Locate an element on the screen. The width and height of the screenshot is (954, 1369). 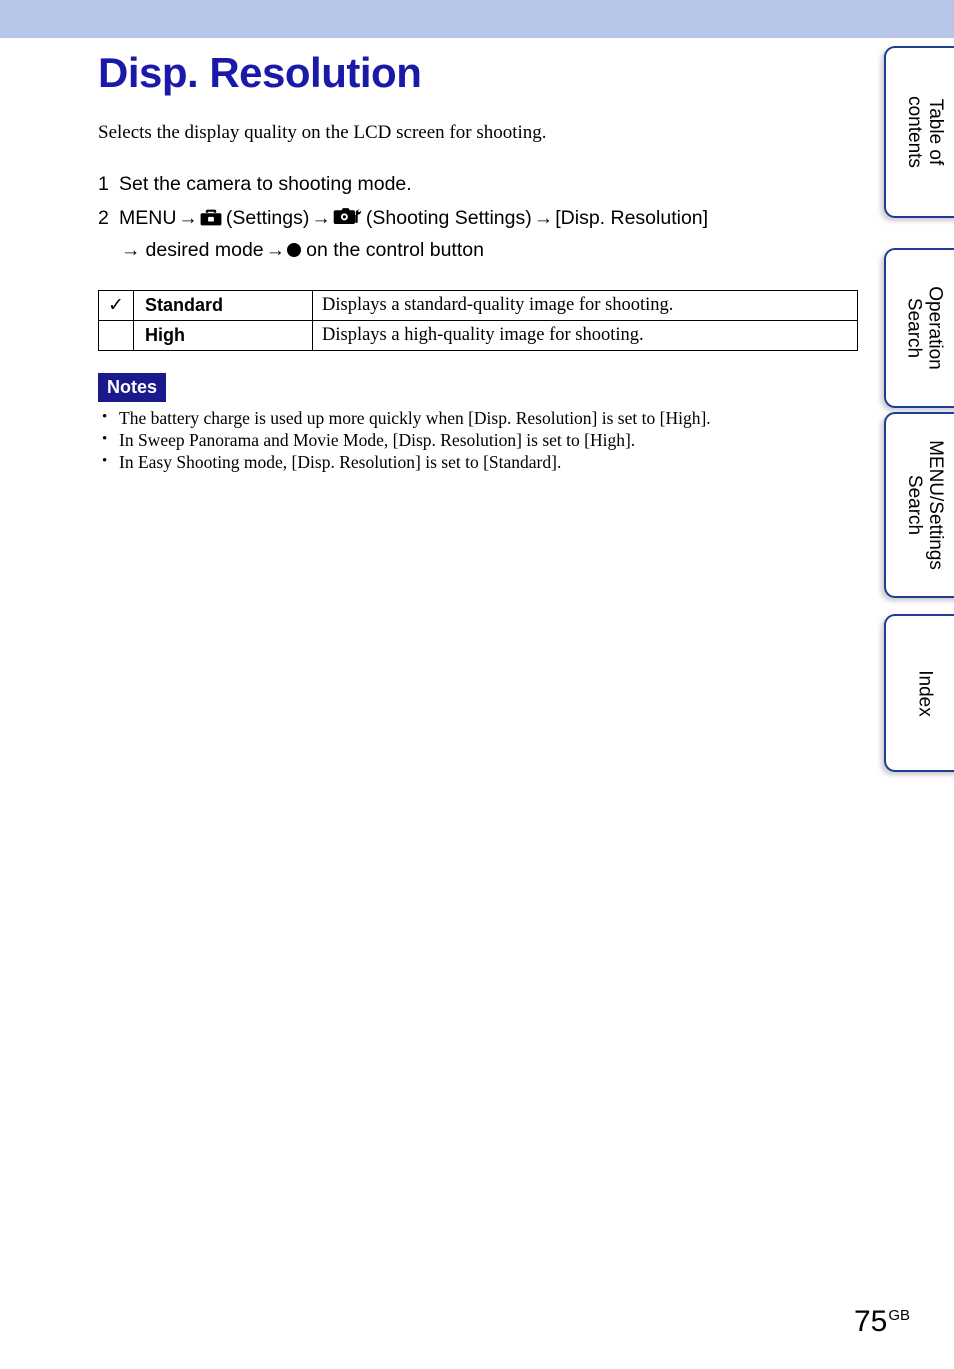
option-name: Standard is located at coordinates (184, 305).